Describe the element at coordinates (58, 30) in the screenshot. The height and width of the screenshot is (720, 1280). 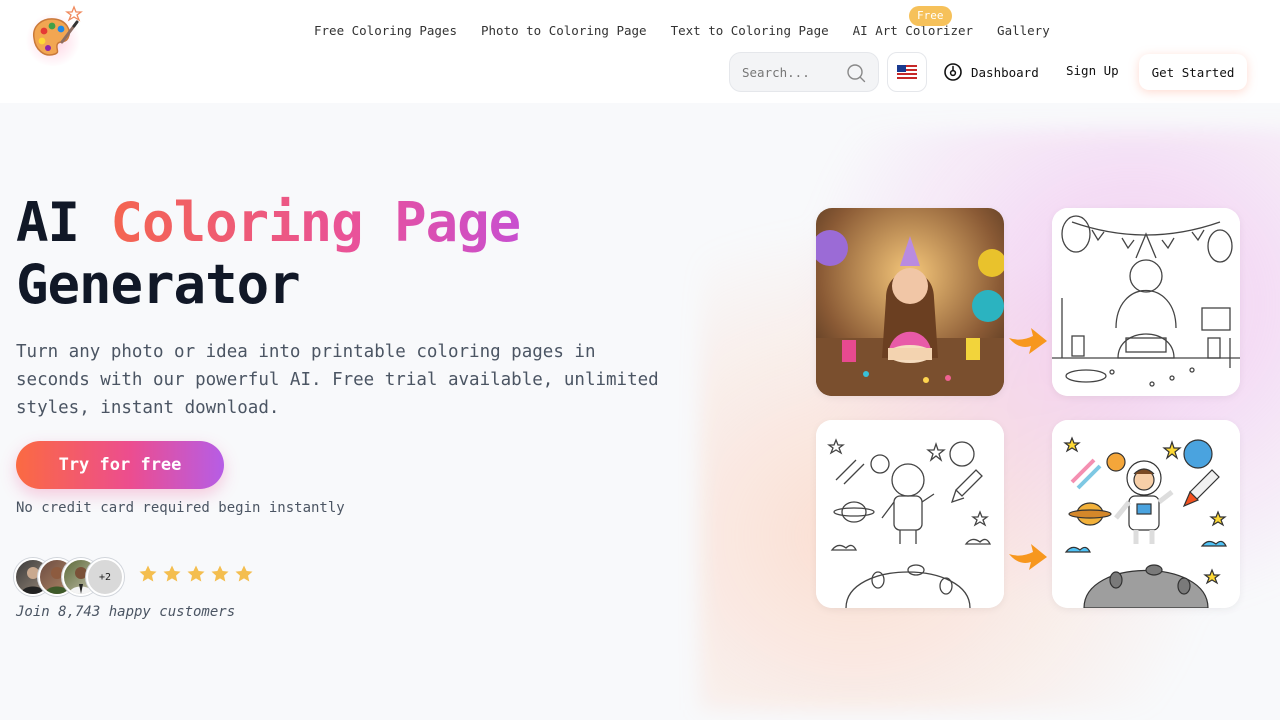
I see `palette-icon` at that location.